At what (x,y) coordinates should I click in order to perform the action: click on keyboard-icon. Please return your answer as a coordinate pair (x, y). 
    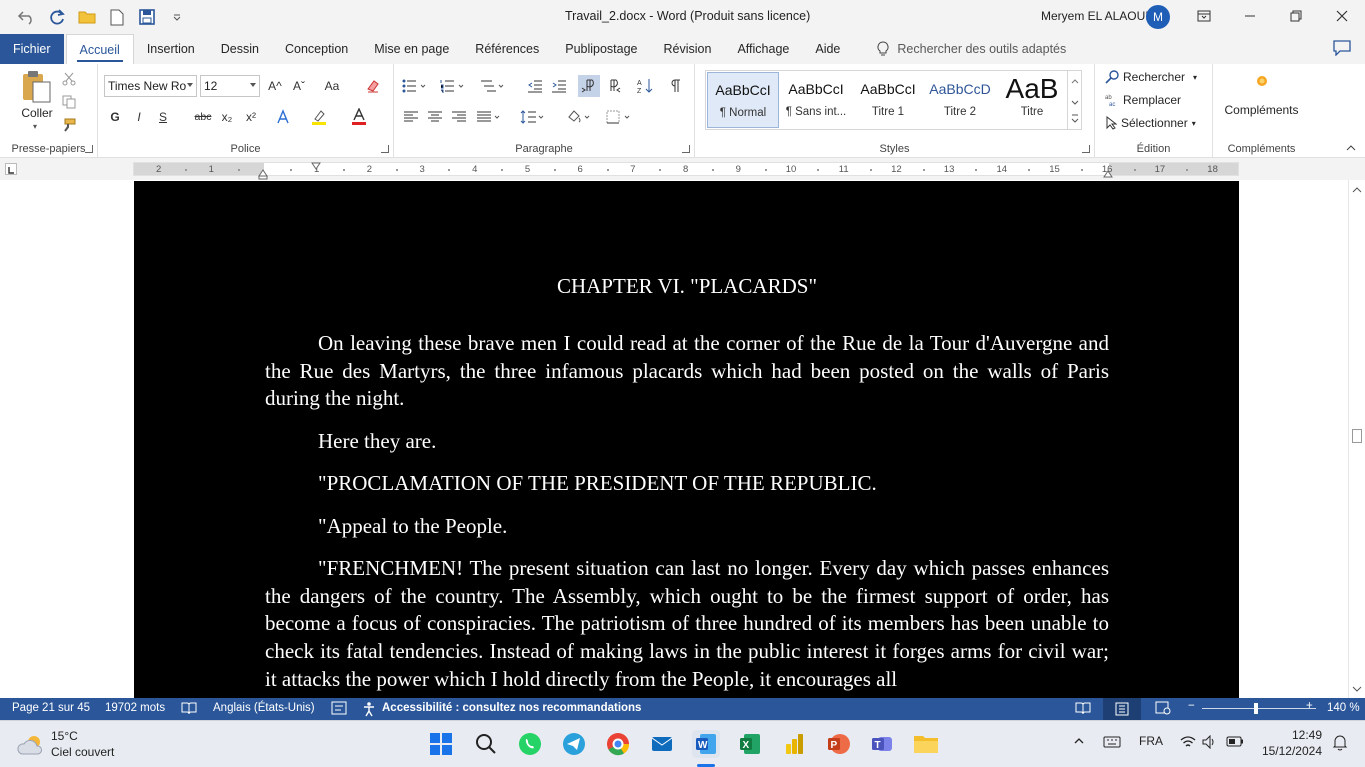
    Looking at the image, I should click on (1112, 743).